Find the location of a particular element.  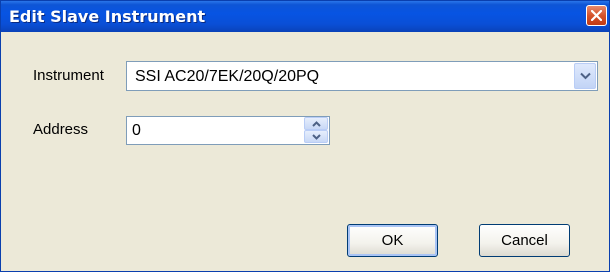

address-spinner: 0 is located at coordinates (228, 130).